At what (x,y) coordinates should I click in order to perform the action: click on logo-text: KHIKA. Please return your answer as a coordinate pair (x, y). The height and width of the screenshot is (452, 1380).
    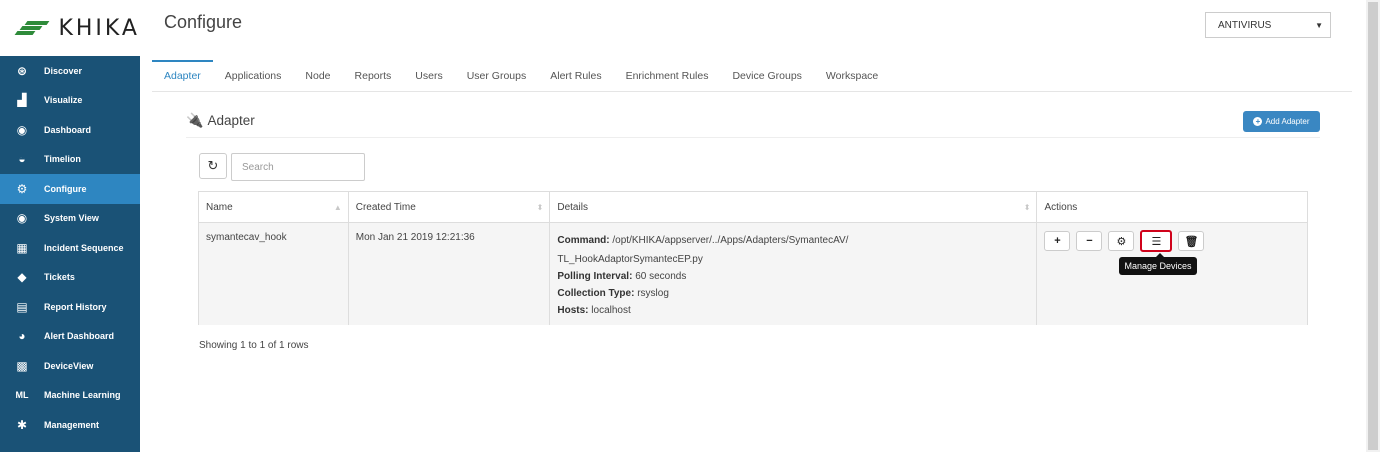
    Looking at the image, I should click on (99, 28).